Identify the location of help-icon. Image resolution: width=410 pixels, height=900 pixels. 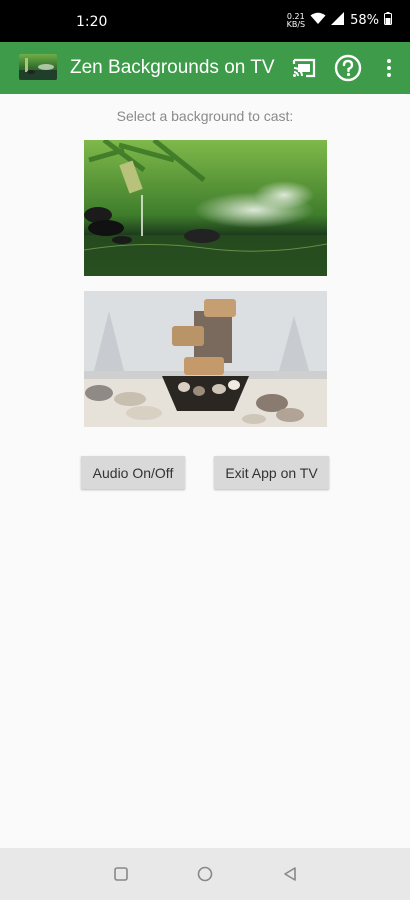
(348, 68).